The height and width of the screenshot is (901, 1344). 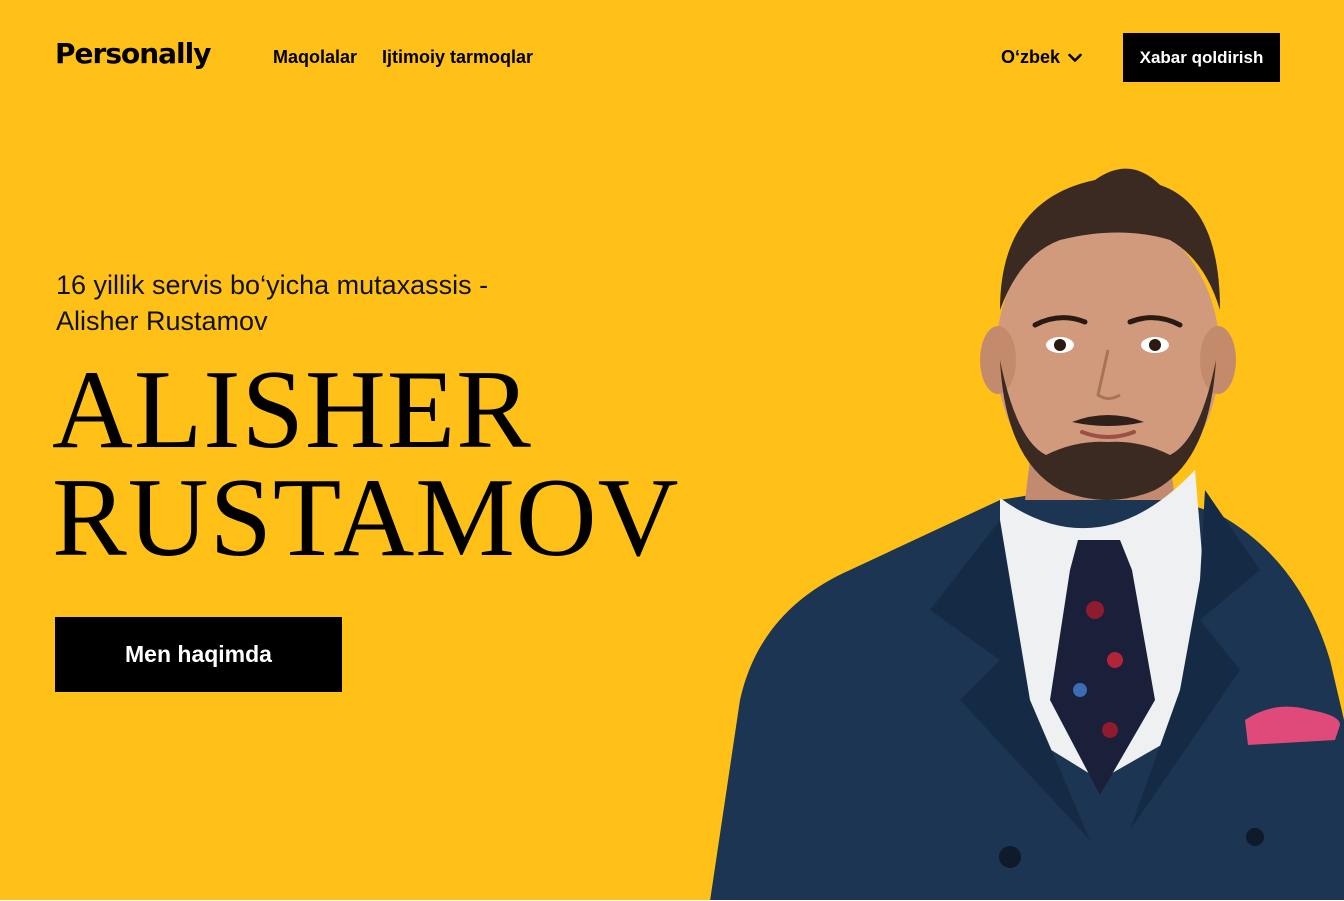 I want to click on main-nav: Maqolalar Ijtimoiy tarmoqlar, so click(x=403, y=57).